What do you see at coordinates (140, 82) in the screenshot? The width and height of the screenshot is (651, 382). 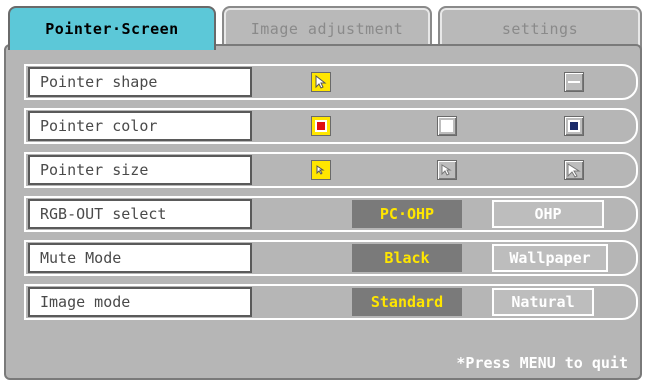 I see `pointer-shape-label: Pointer shape` at bounding box center [140, 82].